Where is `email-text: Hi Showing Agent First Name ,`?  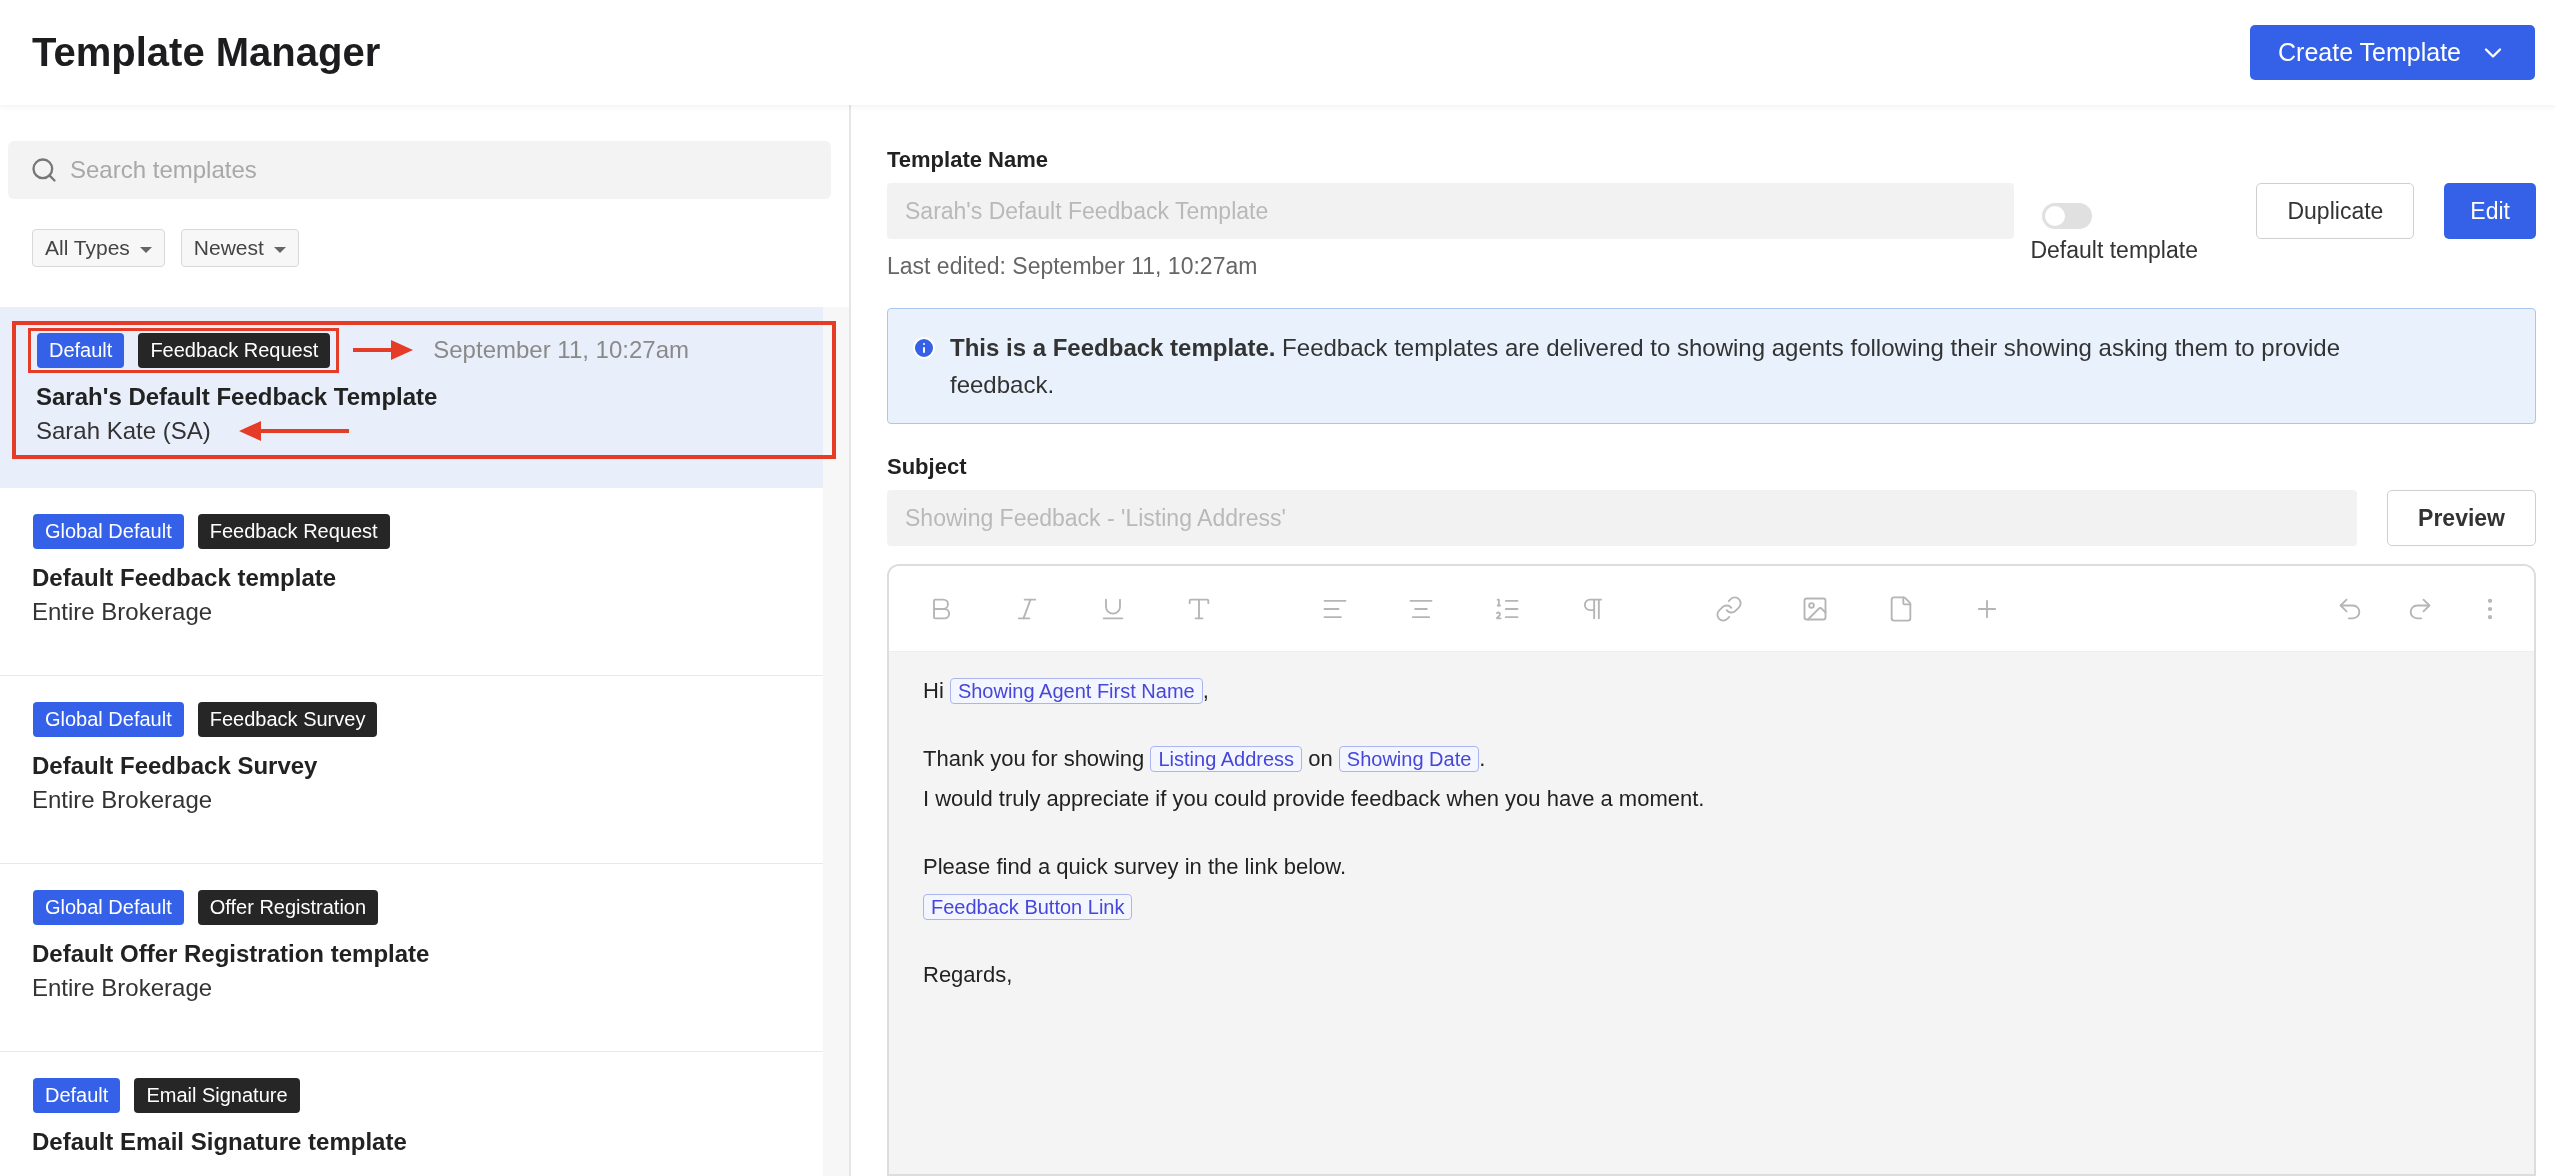 email-text: Hi Showing Agent First Name , is located at coordinates (1066, 691).